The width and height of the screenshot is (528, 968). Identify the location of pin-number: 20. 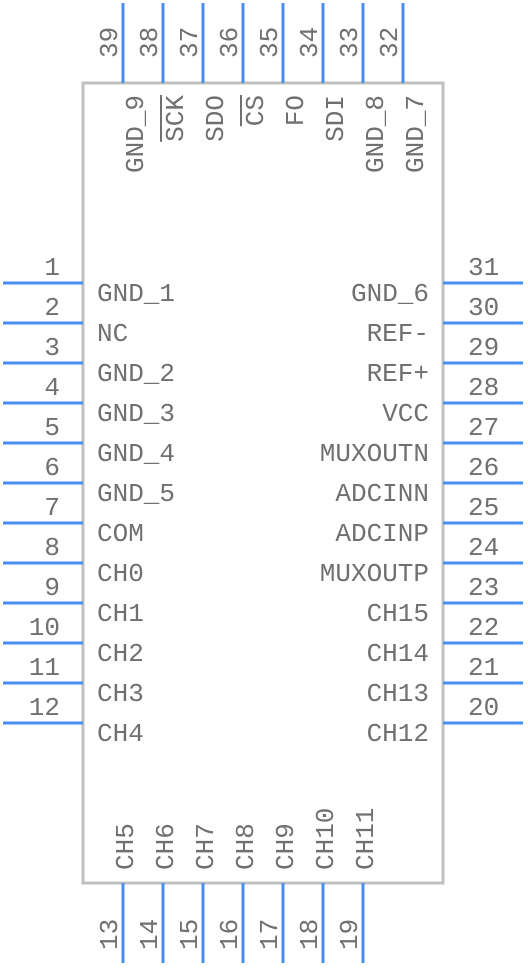
(483, 708).